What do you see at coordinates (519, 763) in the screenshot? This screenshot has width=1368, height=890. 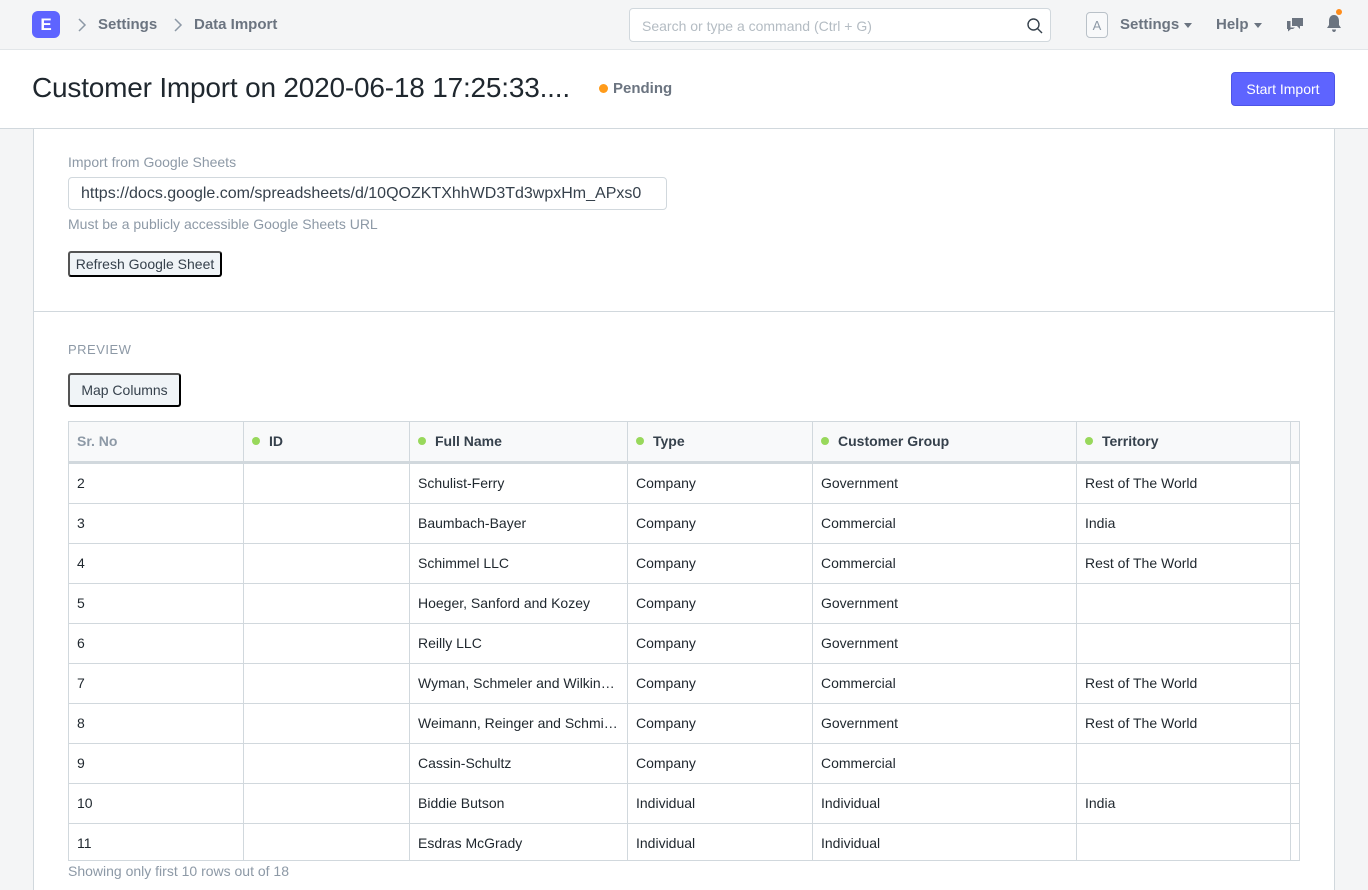 I see `table-cell-full-name: Cassin-Schultz` at bounding box center [519, 763].